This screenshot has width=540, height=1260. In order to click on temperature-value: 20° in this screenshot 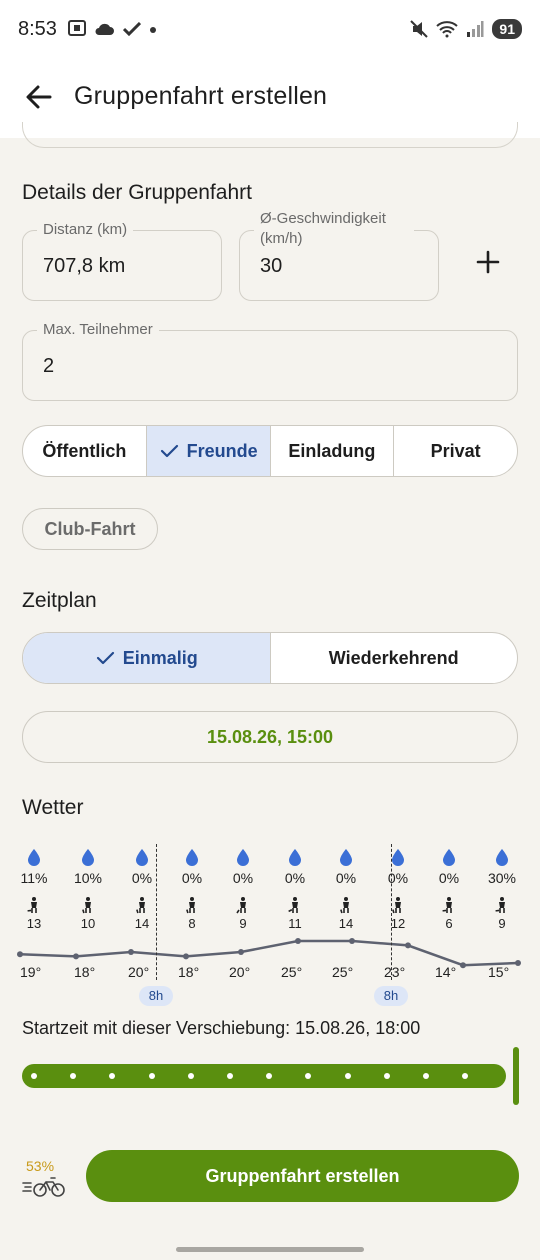, I will do `click(139, 972)`.